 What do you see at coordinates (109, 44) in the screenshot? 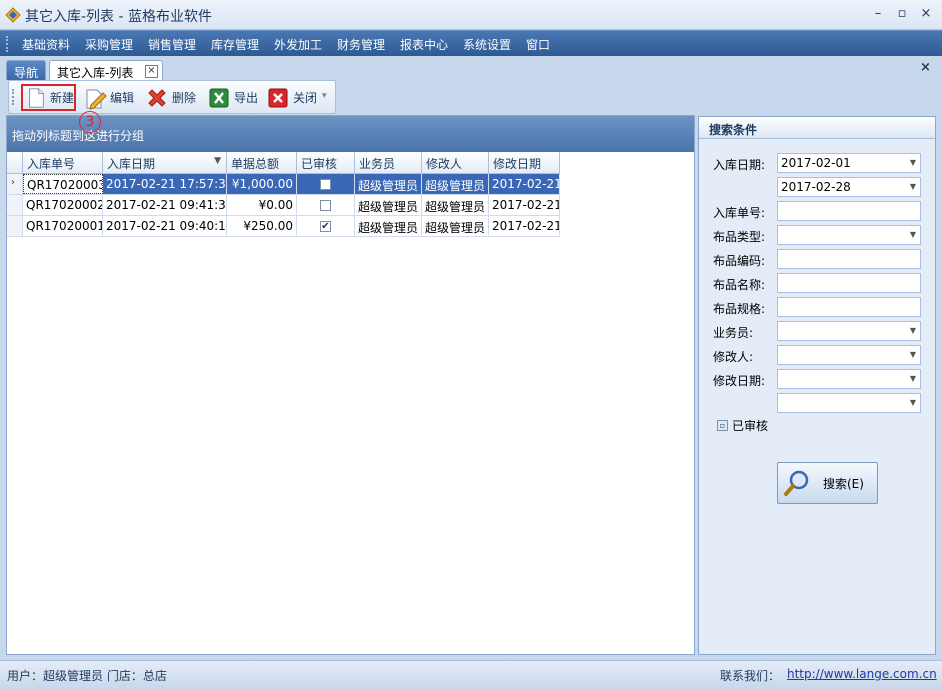
I see `menu-purchase: 采购管理` at bounding box center [109, 44].